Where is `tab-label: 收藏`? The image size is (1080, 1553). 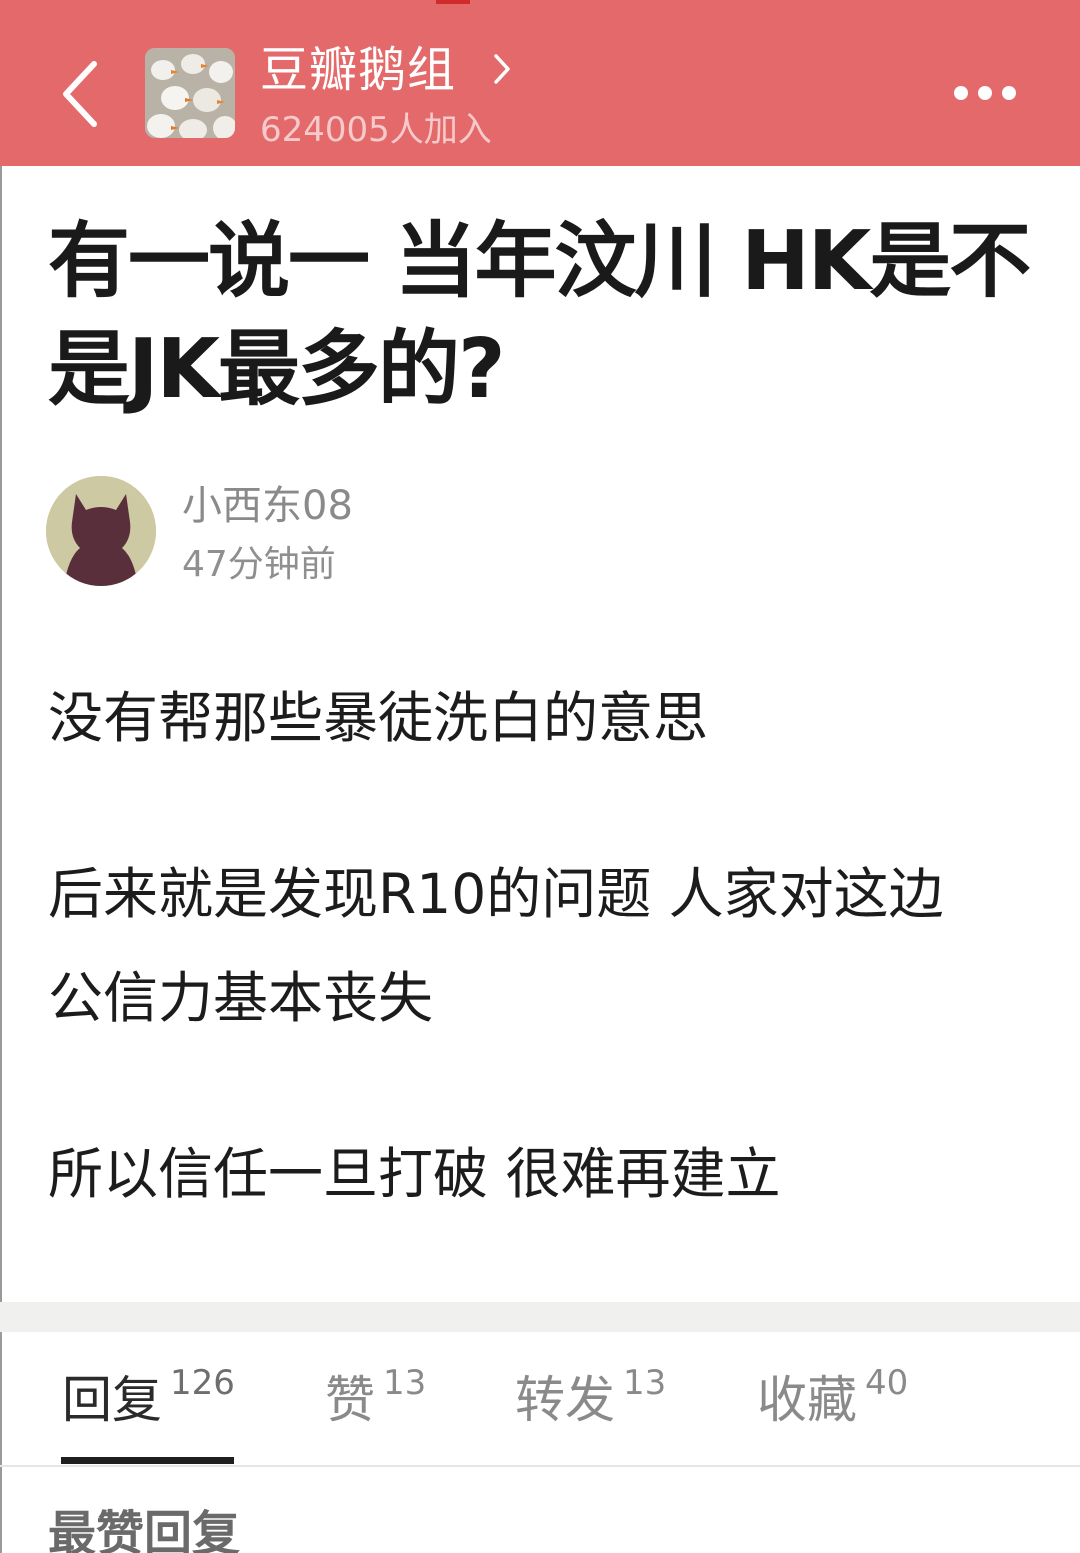
tab-label: 收藏 is located at coordinates (807, 1400).